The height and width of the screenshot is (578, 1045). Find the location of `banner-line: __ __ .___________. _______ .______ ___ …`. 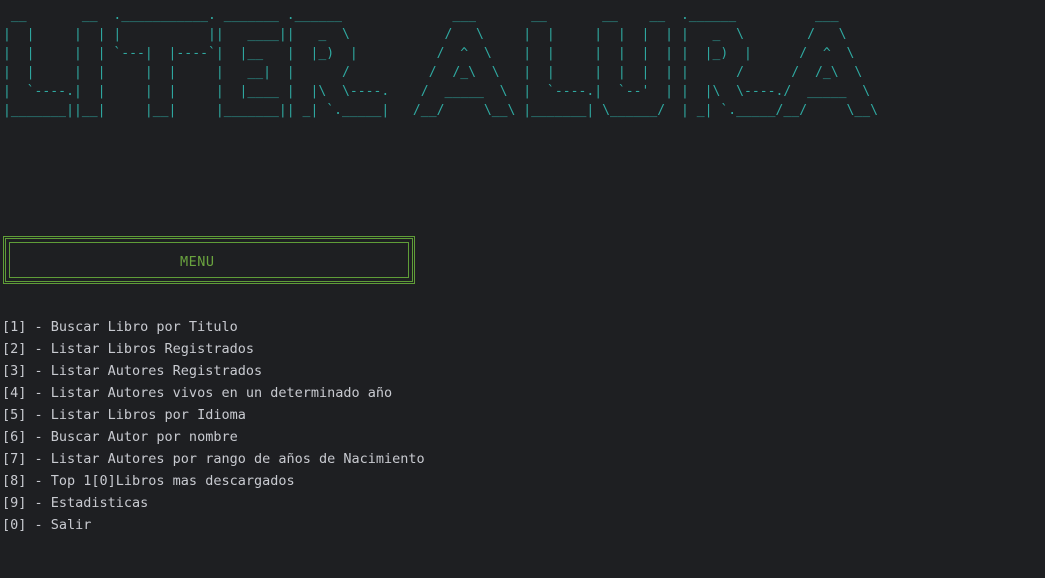

banner-line: __ __ .___________. _______ .______ ___ … is located at coordinates (421, 15).